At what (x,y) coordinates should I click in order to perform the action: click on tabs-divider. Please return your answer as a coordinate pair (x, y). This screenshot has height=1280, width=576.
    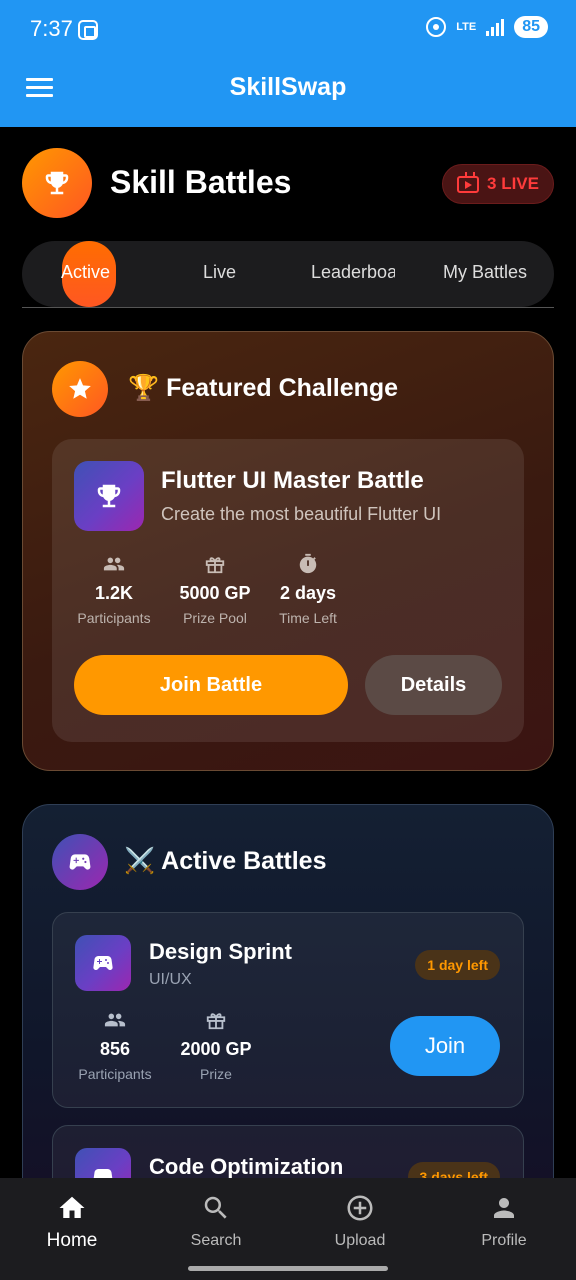
    Looking at the image, I should click on (288, 307).